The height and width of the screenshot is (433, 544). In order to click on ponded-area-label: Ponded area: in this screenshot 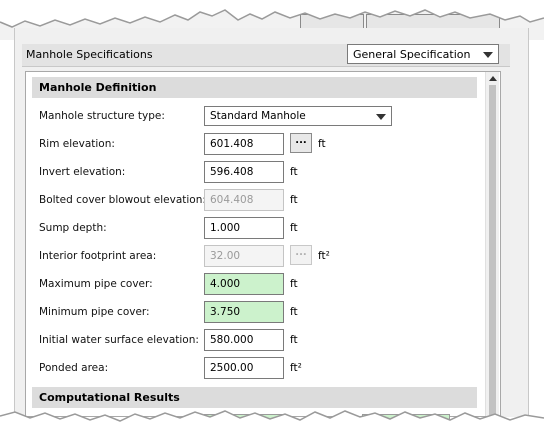, I will do `click(74, 368)`.